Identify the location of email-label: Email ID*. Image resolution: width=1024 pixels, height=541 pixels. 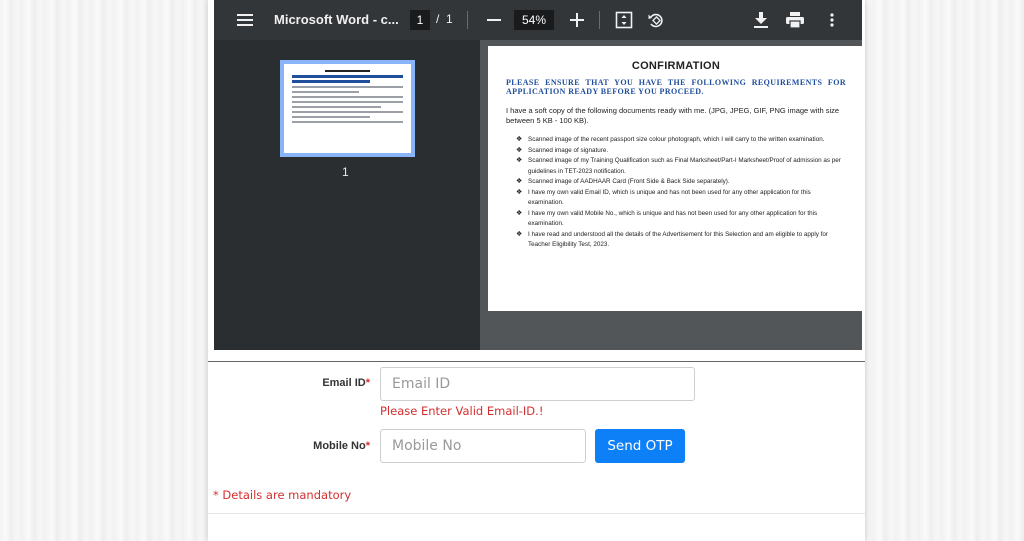
(329, 383).